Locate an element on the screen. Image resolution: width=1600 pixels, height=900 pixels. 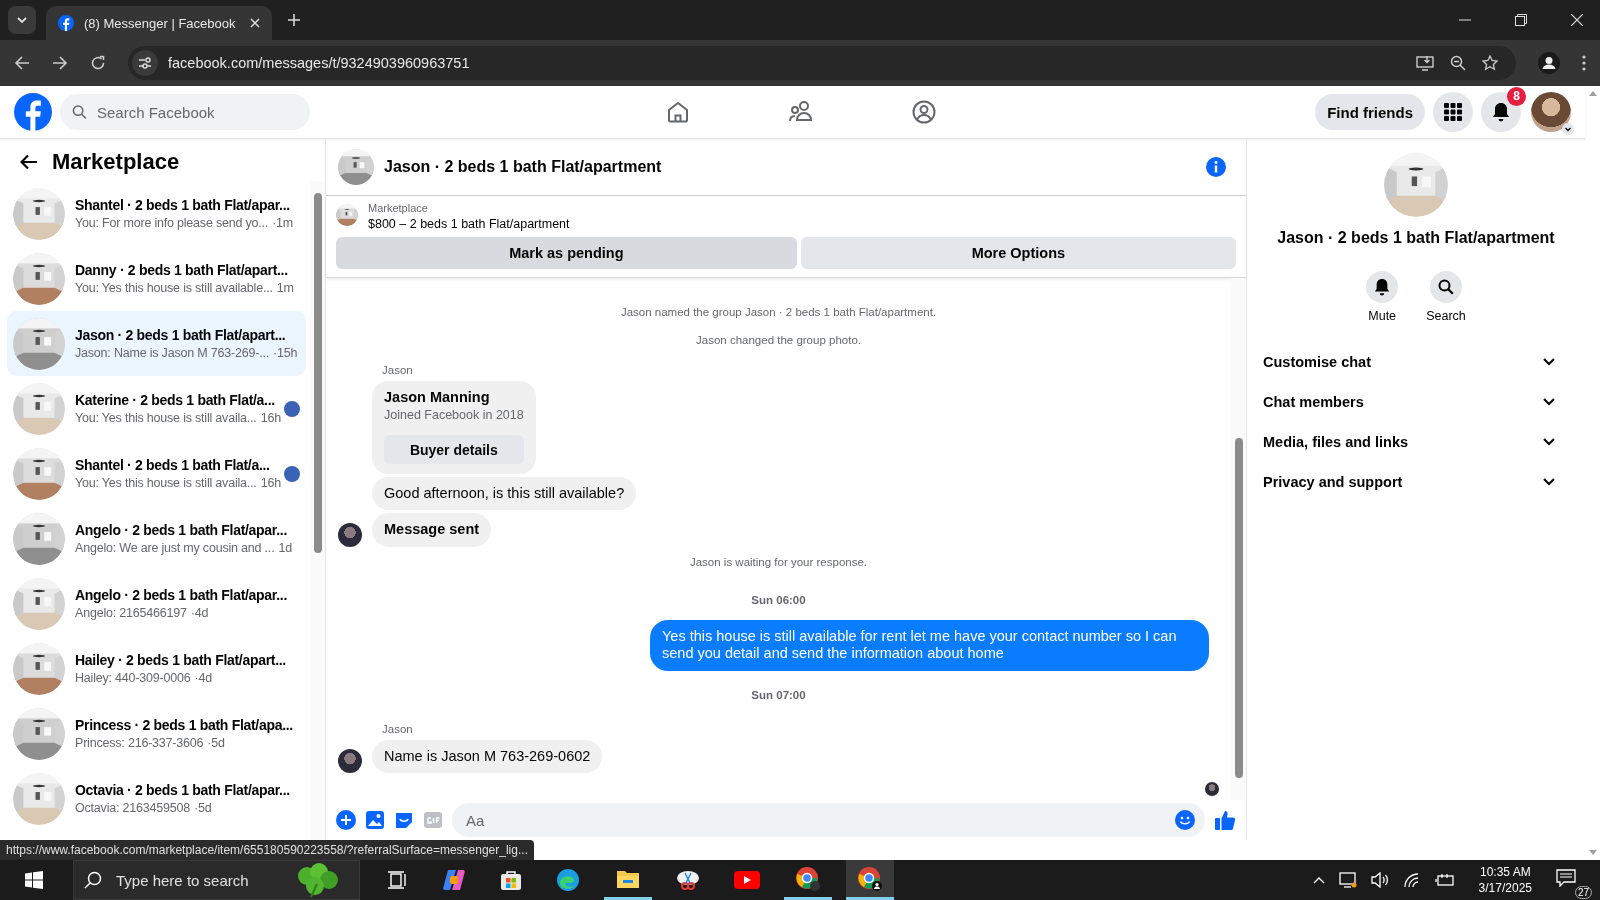
friends-icon is located at coordinates (801, 112).